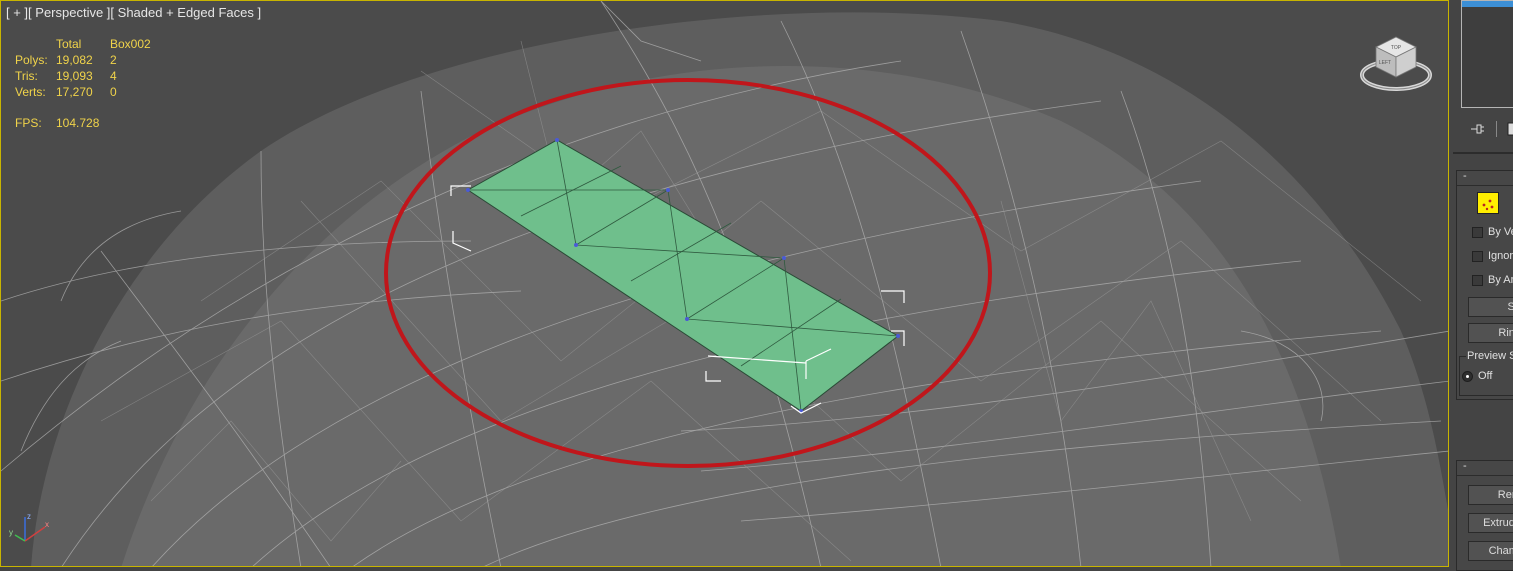 The width and height of the screenshot is (1513, 571). Describe the element at coordinates (1396, 64) in the screenshot. I see `viewcube-icon: TOP LEFT` at that location.